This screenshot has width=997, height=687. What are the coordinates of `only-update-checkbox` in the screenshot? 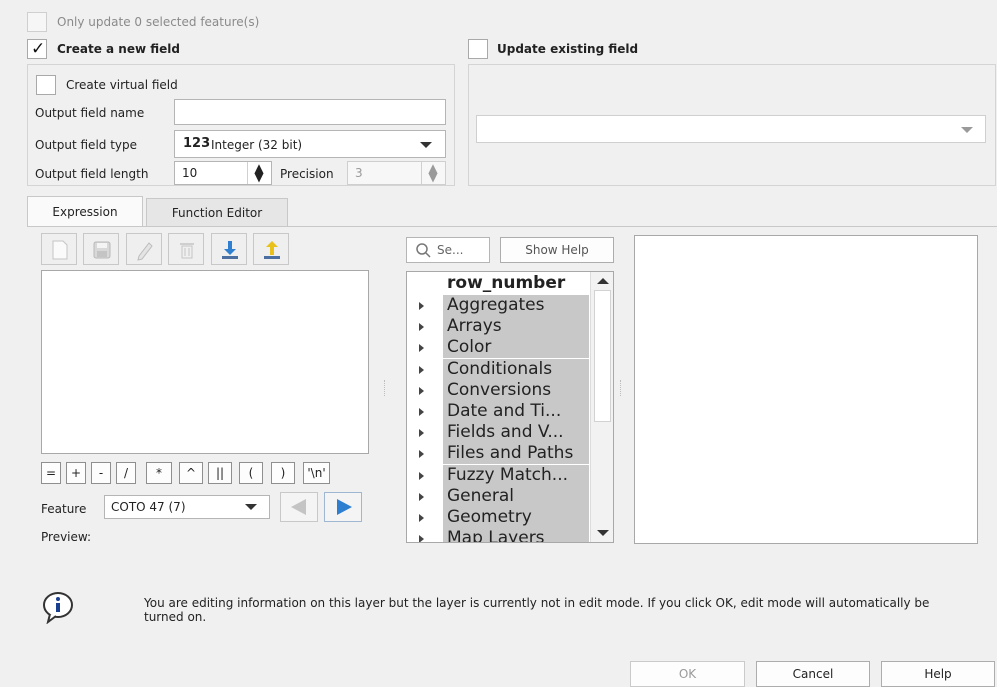 It's located at (37, 22).